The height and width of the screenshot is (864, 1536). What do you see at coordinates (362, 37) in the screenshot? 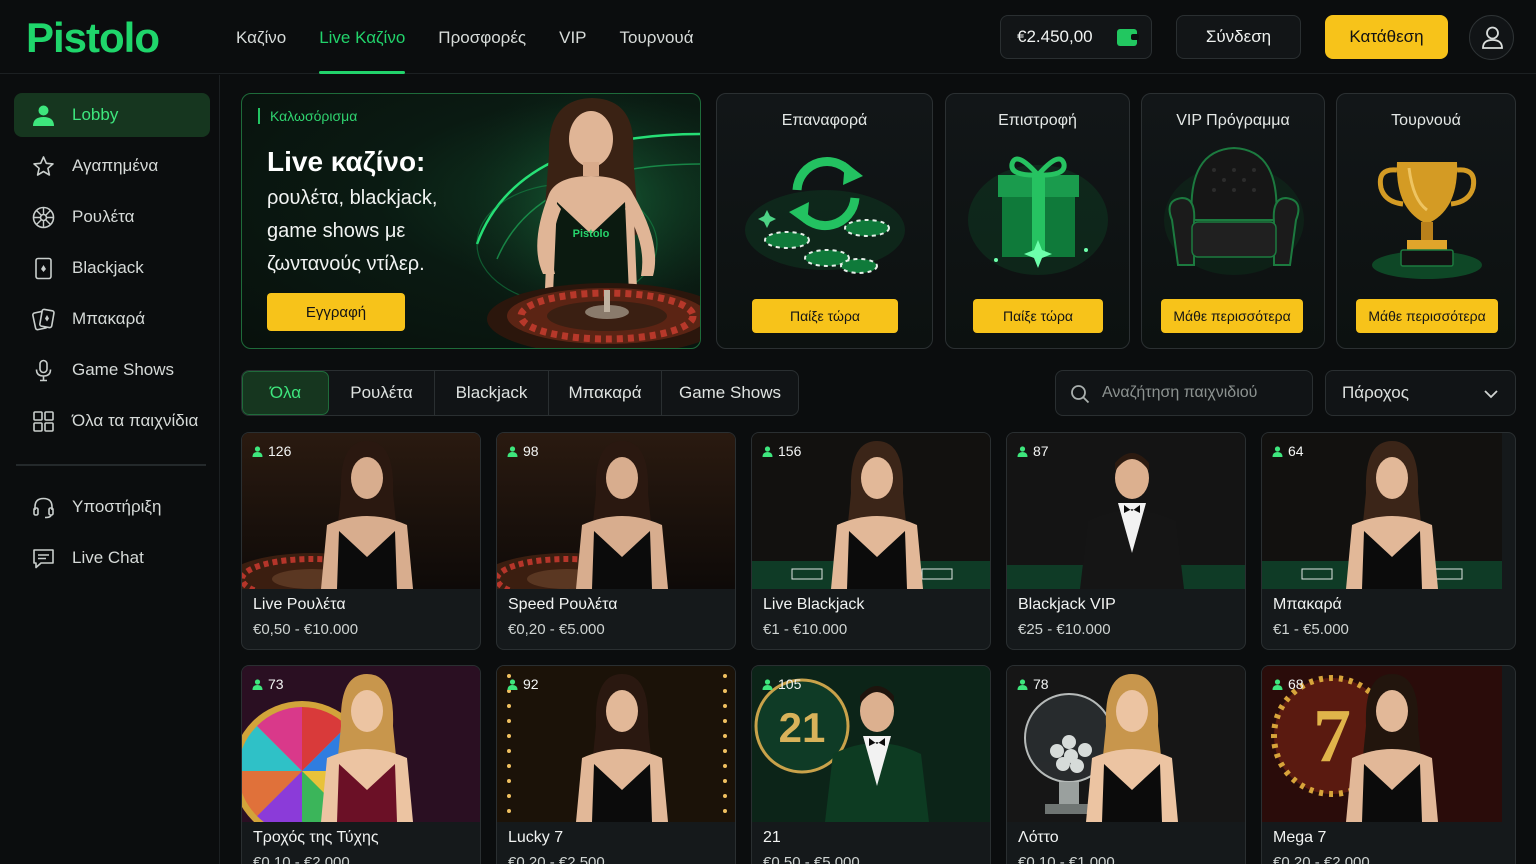
I see `nav-live-casino: Live Καζίνο` at bounding box center [362, 37].